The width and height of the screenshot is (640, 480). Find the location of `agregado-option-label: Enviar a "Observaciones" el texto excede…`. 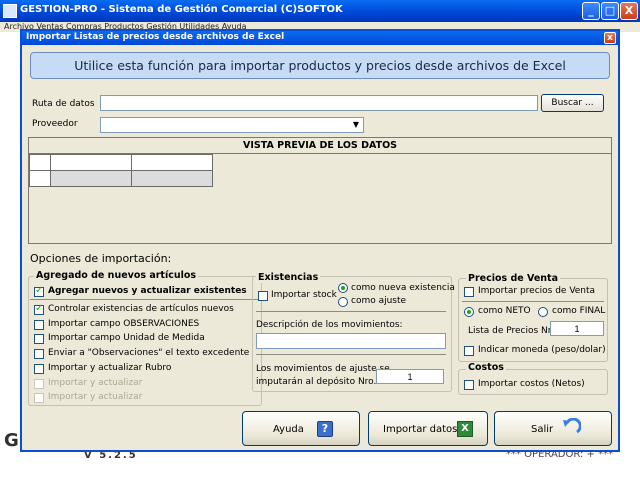

agregado-option-label: Enviar a "Observaciones" el texto excede… is located at coordinates (149, 353).